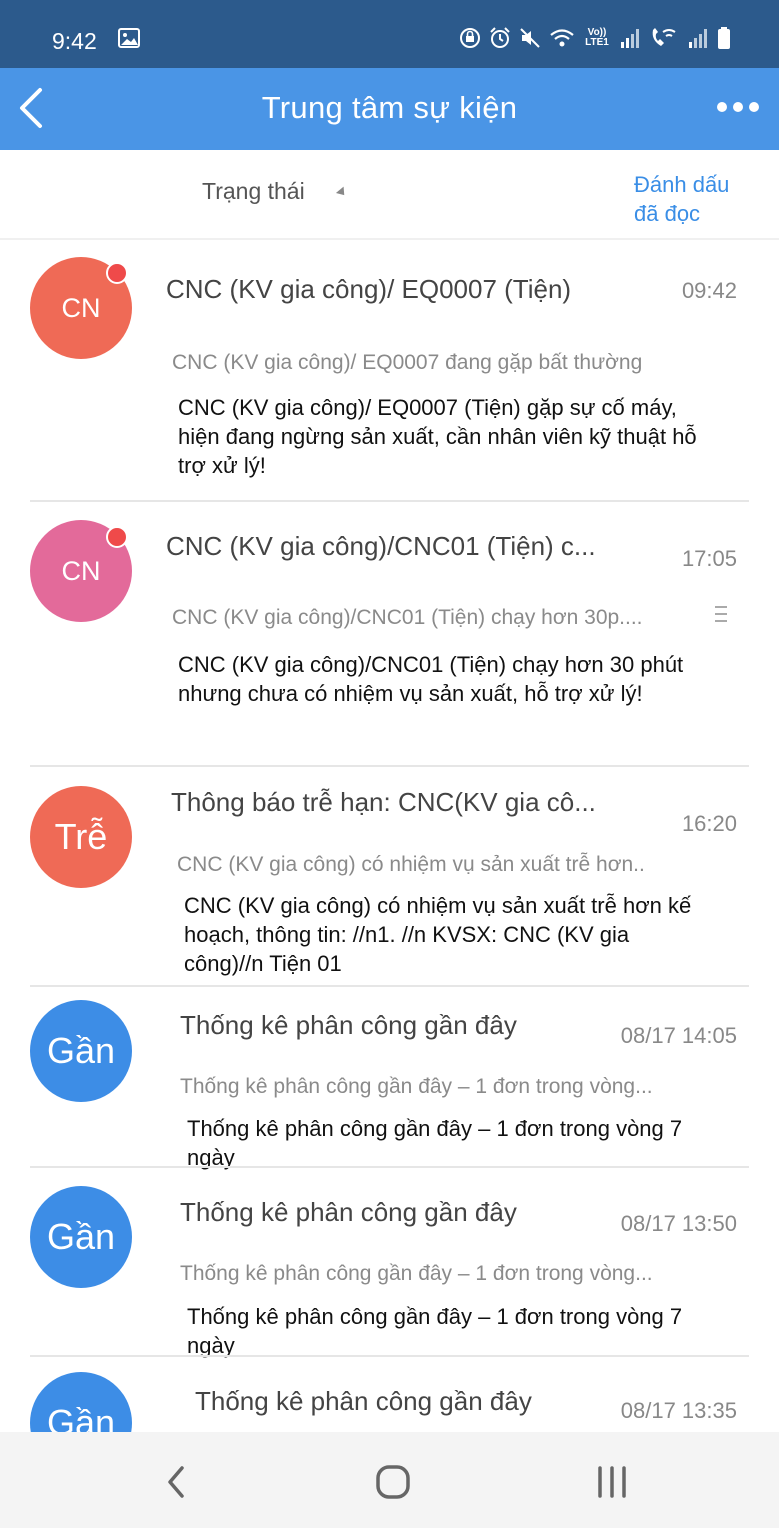 The width and height of the screenshot is (779, 1528). Describe the element at coordinates (667, 213) in the screenshot. I see `mark-read-line2: đã đọc` at that location.